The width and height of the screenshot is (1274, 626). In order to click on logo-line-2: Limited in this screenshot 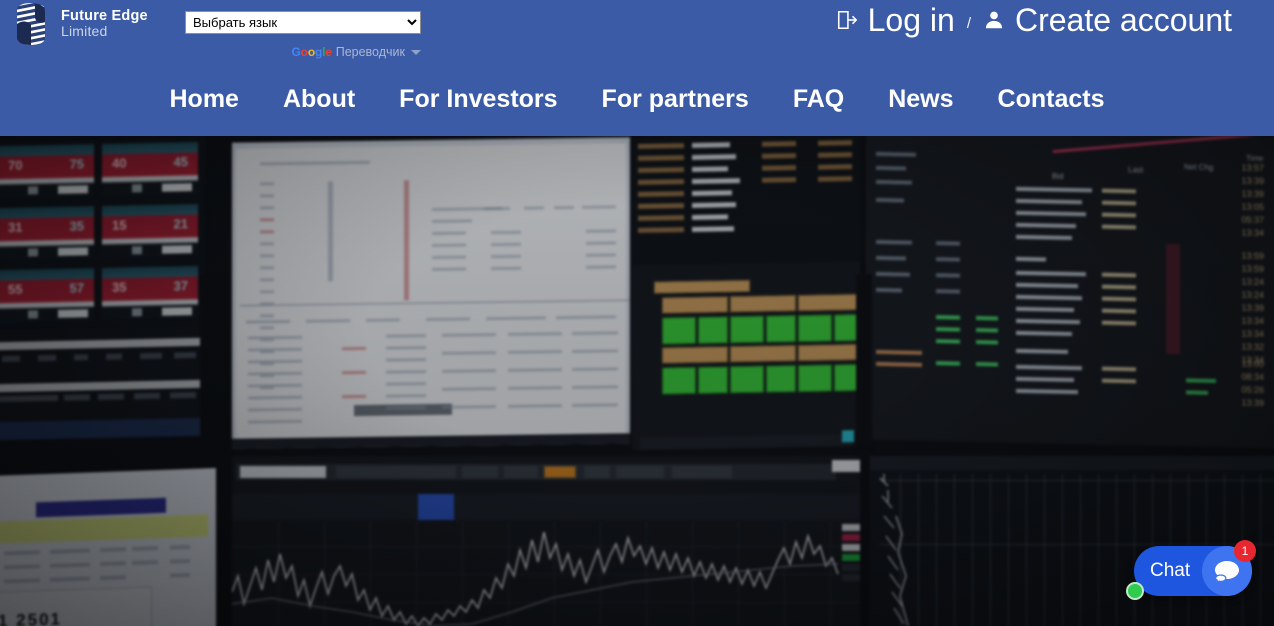, I will do `click(84, 31)`.